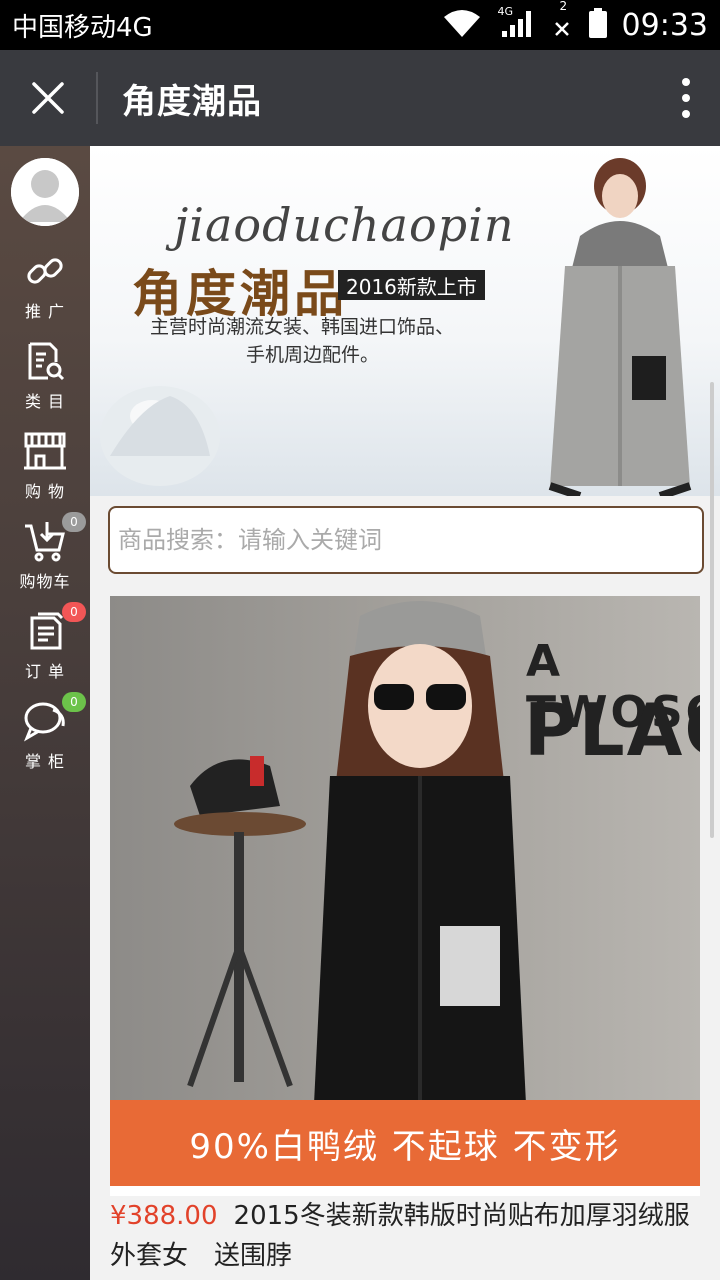 Image resolution: width=720 pixels, height=1280 pixels. I want to click on sim-label: 2, so click(563, 6).